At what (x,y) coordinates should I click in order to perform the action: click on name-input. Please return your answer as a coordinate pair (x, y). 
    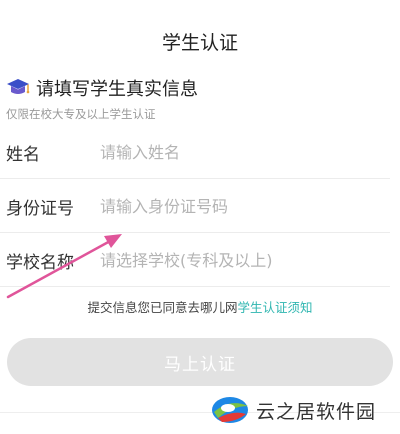
    Looking at the image, I should click on (245, 152).